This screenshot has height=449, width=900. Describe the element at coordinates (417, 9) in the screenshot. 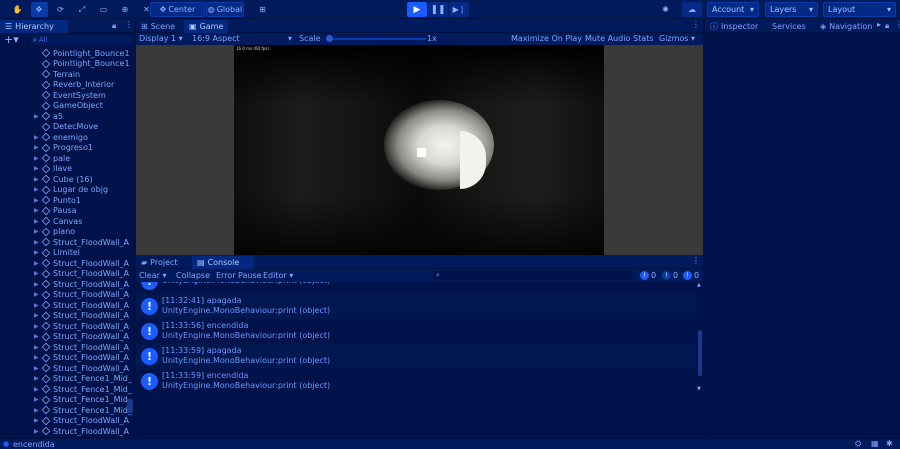

I see `play-button: ▶` at that location.